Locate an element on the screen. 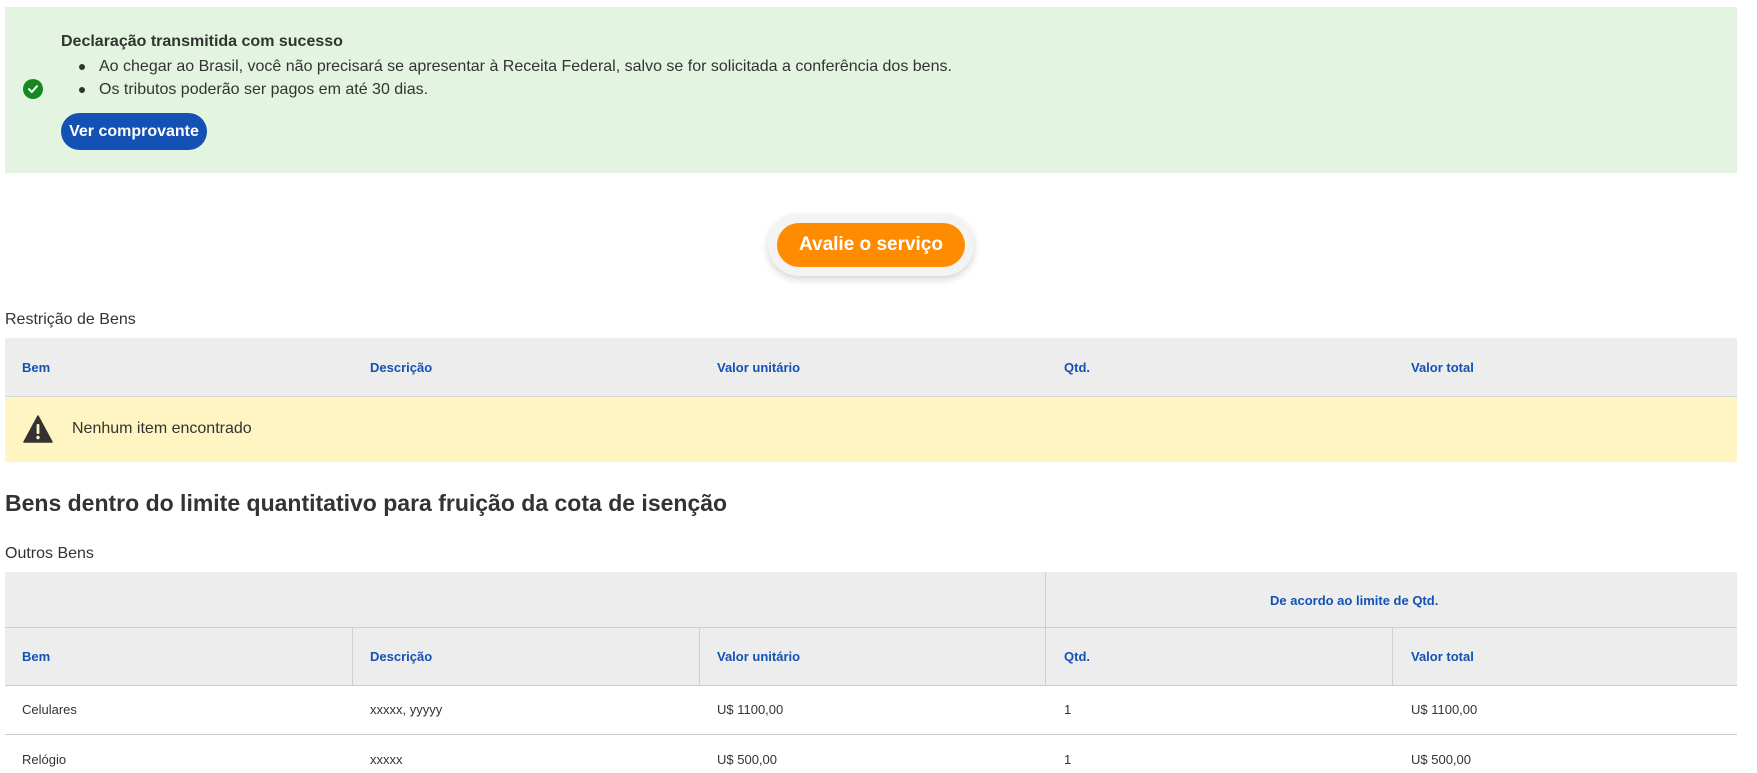 The image size is (1757, 773). empty-state-row: Nenhum item encontrado is located at coordinates (871, 429).